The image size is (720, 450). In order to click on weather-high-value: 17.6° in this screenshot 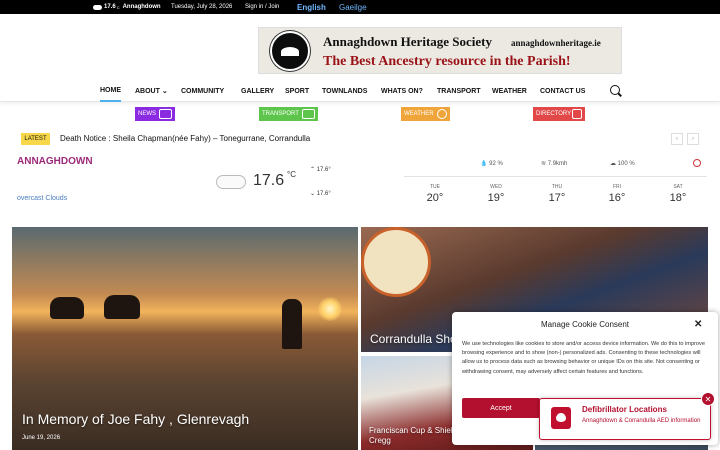, I will do `click(323, 170)`.